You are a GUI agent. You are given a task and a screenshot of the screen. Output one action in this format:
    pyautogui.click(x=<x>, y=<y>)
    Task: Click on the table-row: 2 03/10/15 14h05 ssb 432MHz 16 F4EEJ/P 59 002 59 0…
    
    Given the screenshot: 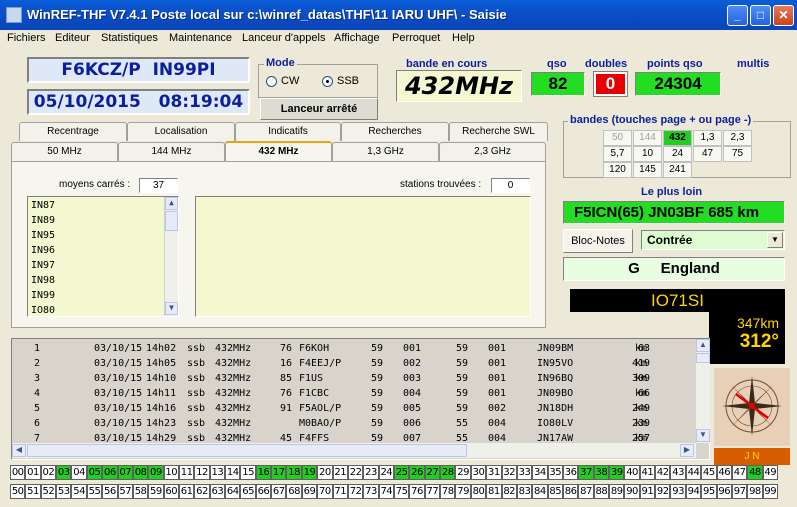 What is the action you would take?
    pyautogui.click(x=354, y=363)
    